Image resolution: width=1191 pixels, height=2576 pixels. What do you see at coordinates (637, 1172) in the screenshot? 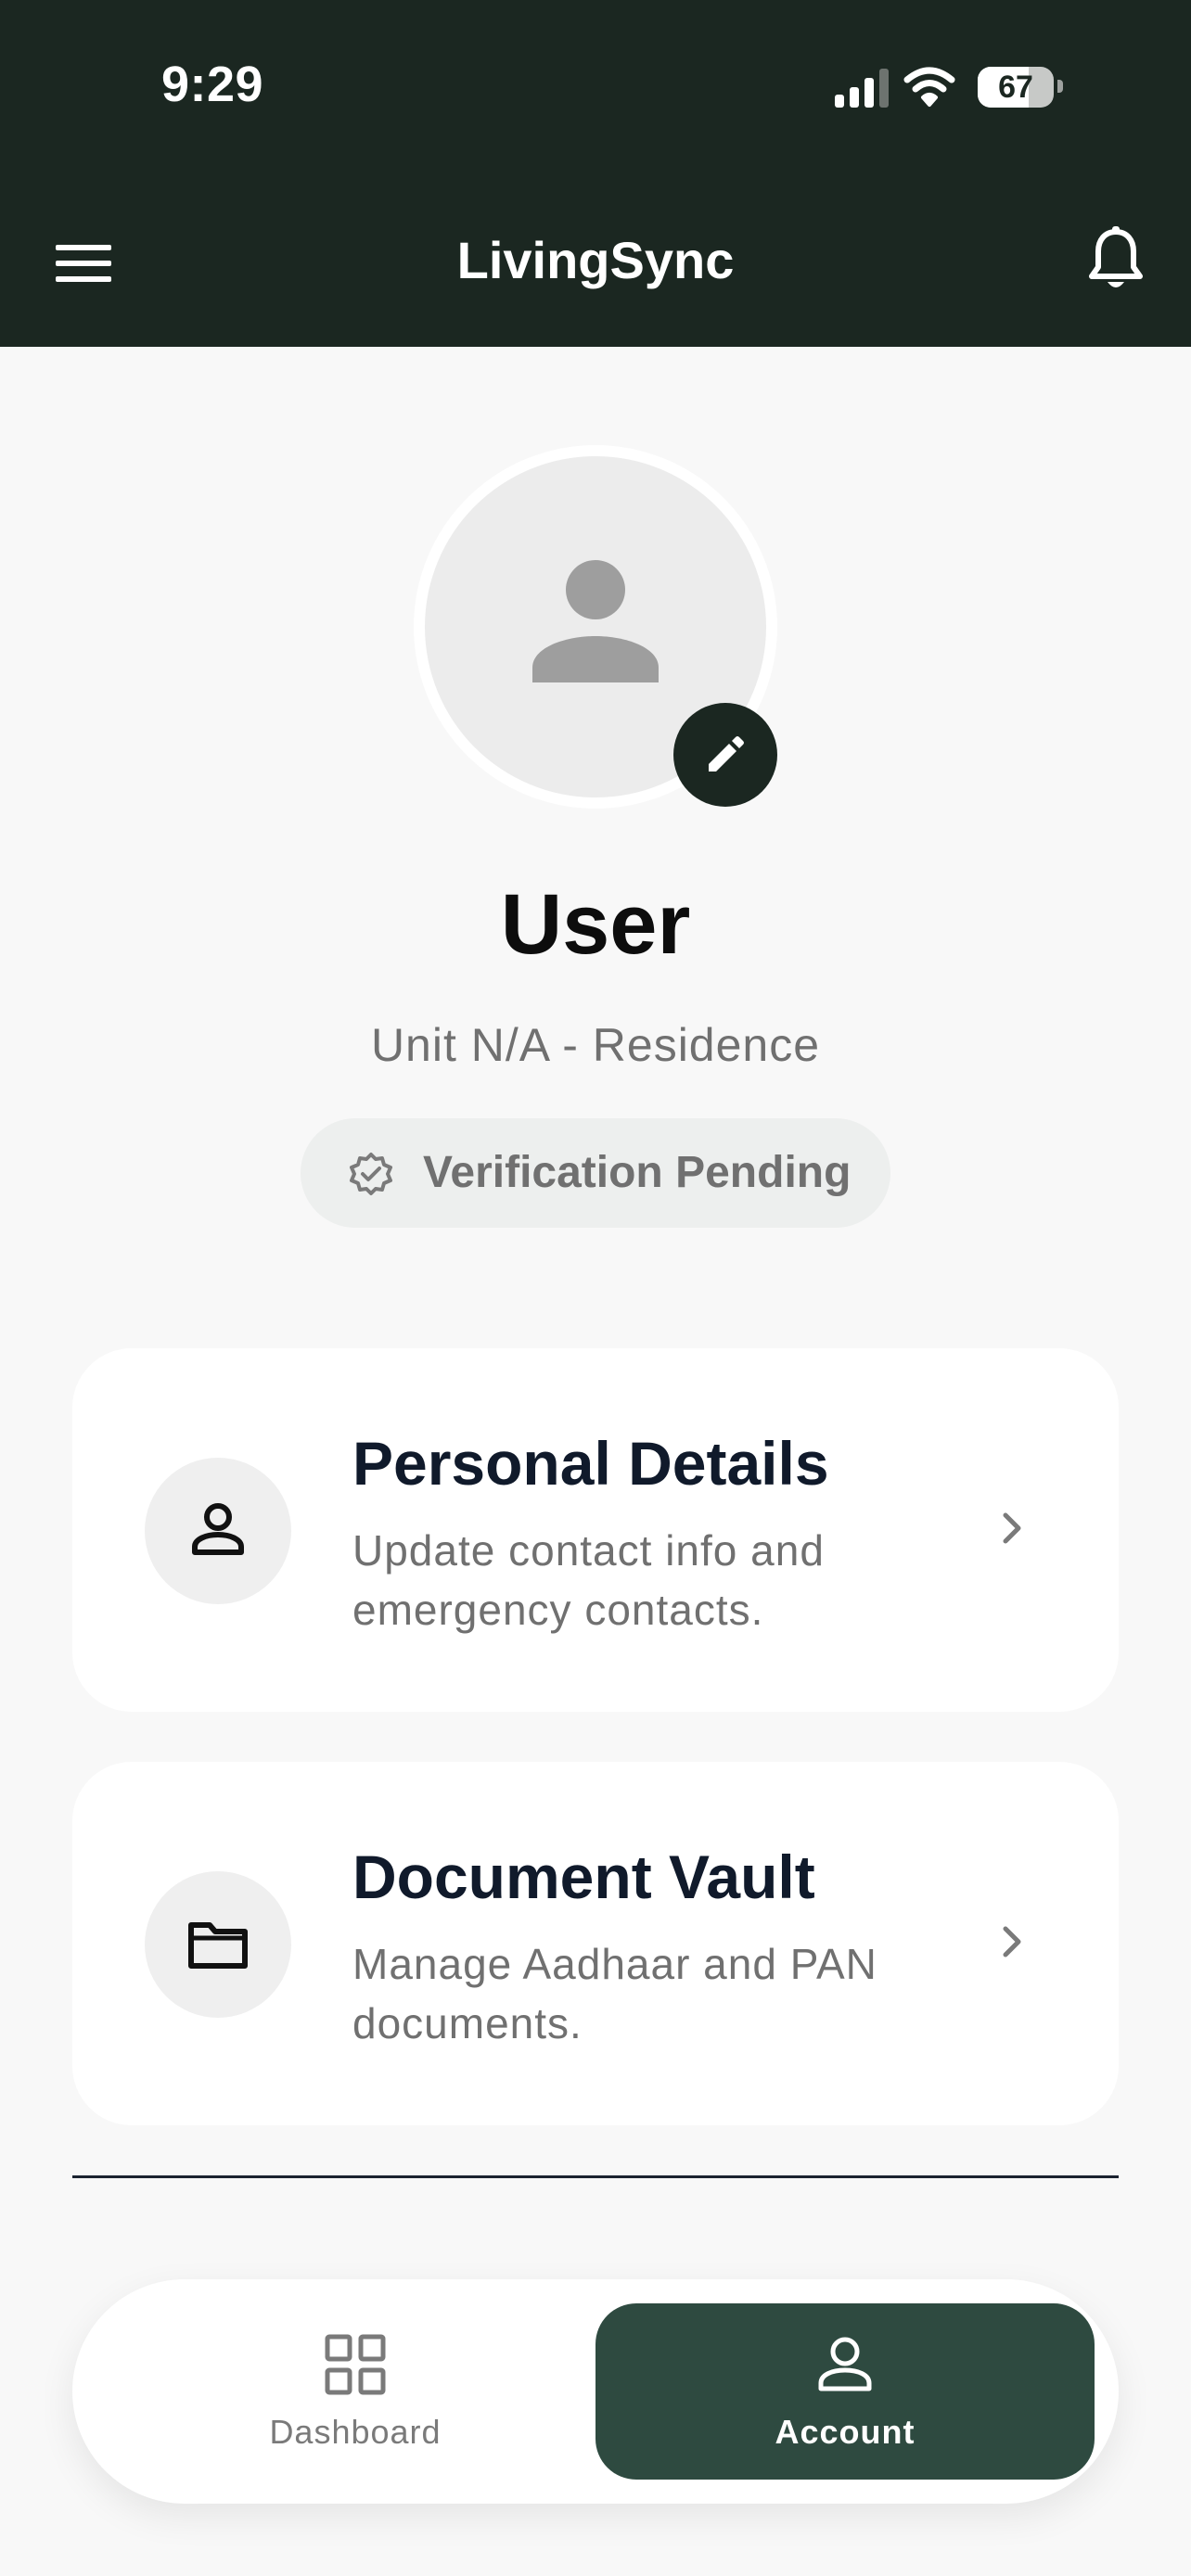
I see `verification-status-label: Verification Pending` at bounding box center [637, 1172].